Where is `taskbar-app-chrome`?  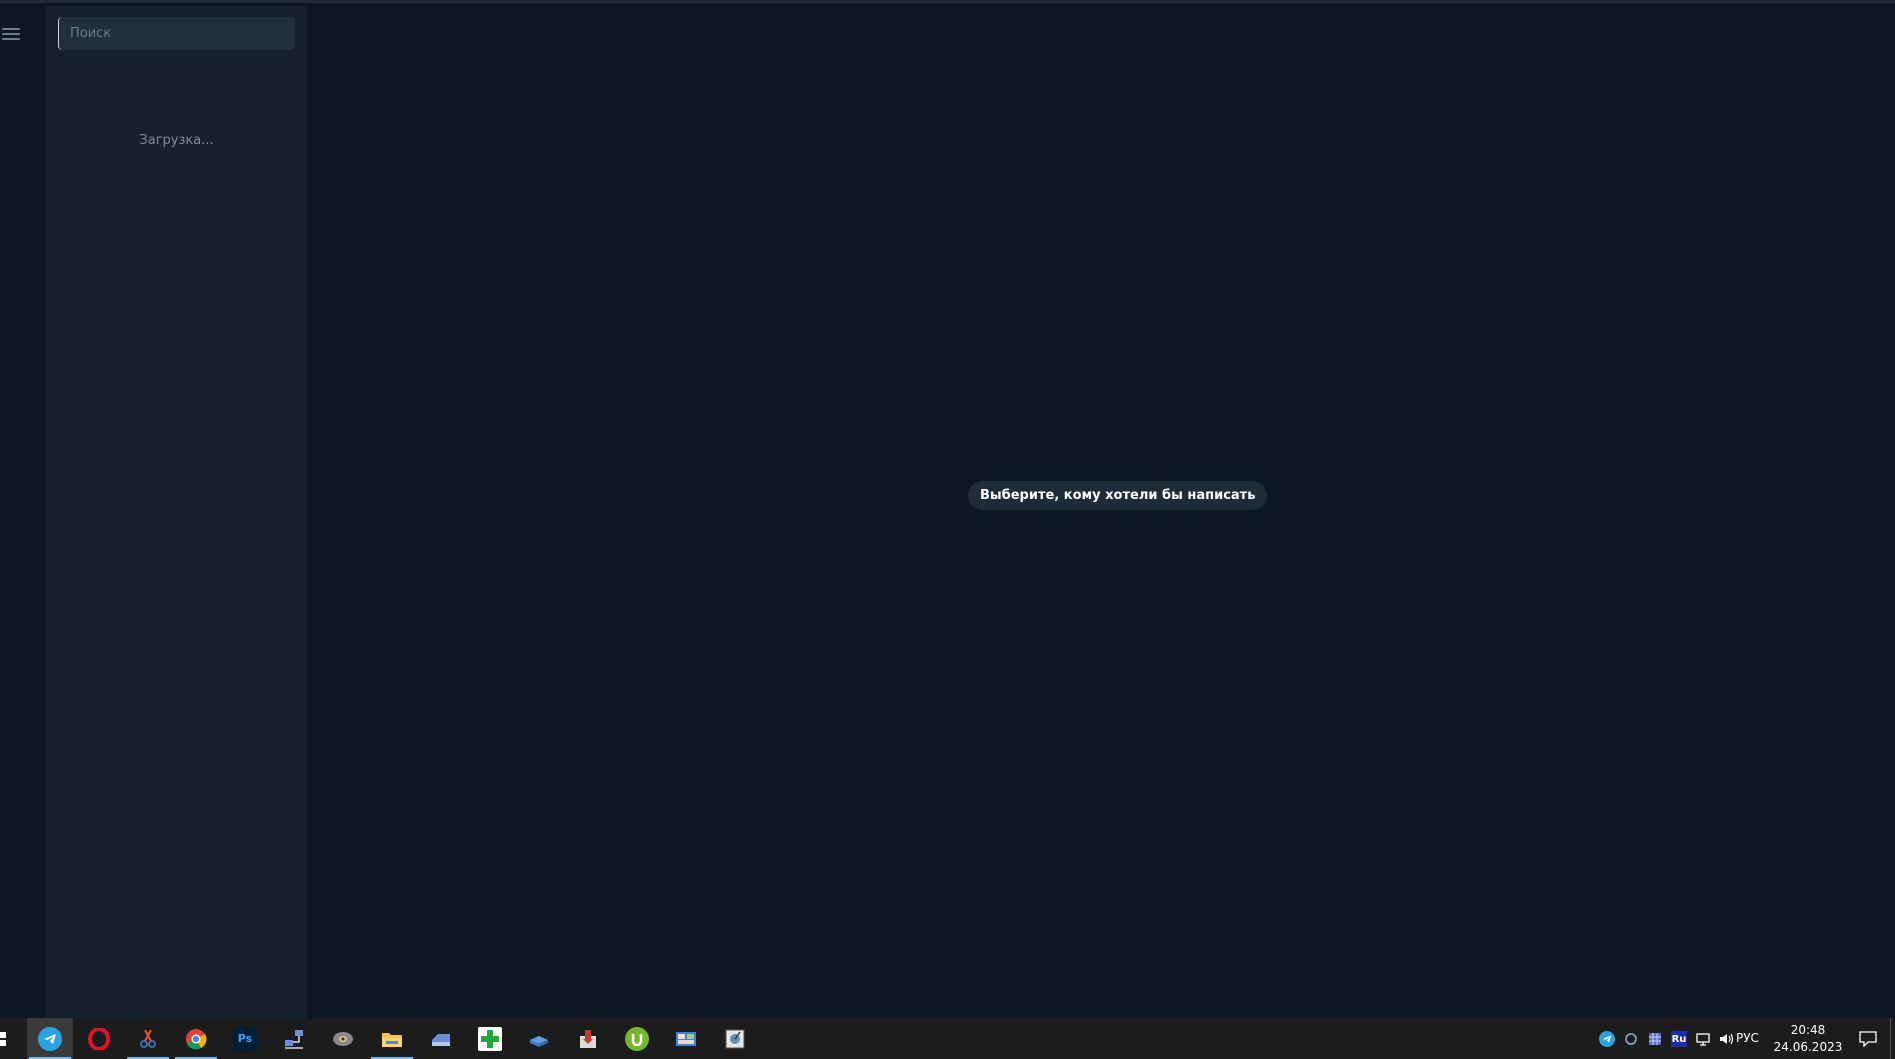 taskbar-app-chrome is located at coordinates (196, 1038).